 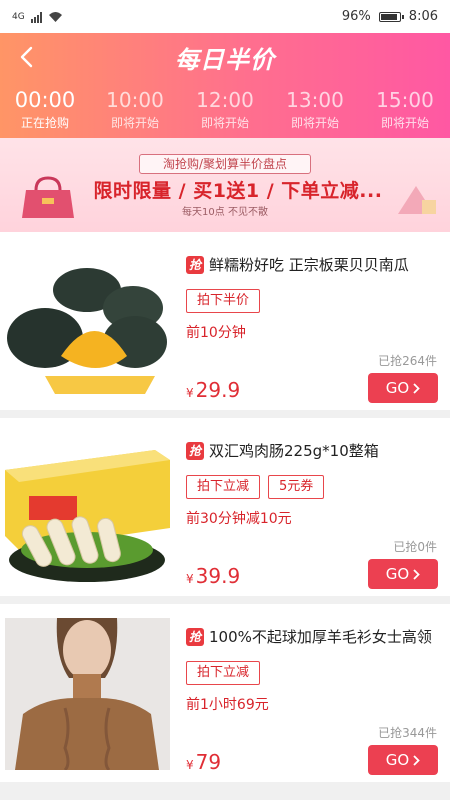 I want to click on product-tags: 拍下半价, so click(x=223, y=301).